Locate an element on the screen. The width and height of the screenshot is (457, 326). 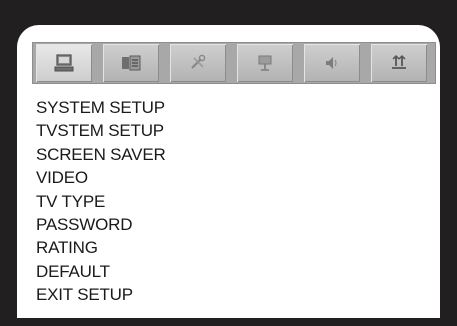
menu-item-tv-type: TV TYPE is located at coordinates (101, 201).